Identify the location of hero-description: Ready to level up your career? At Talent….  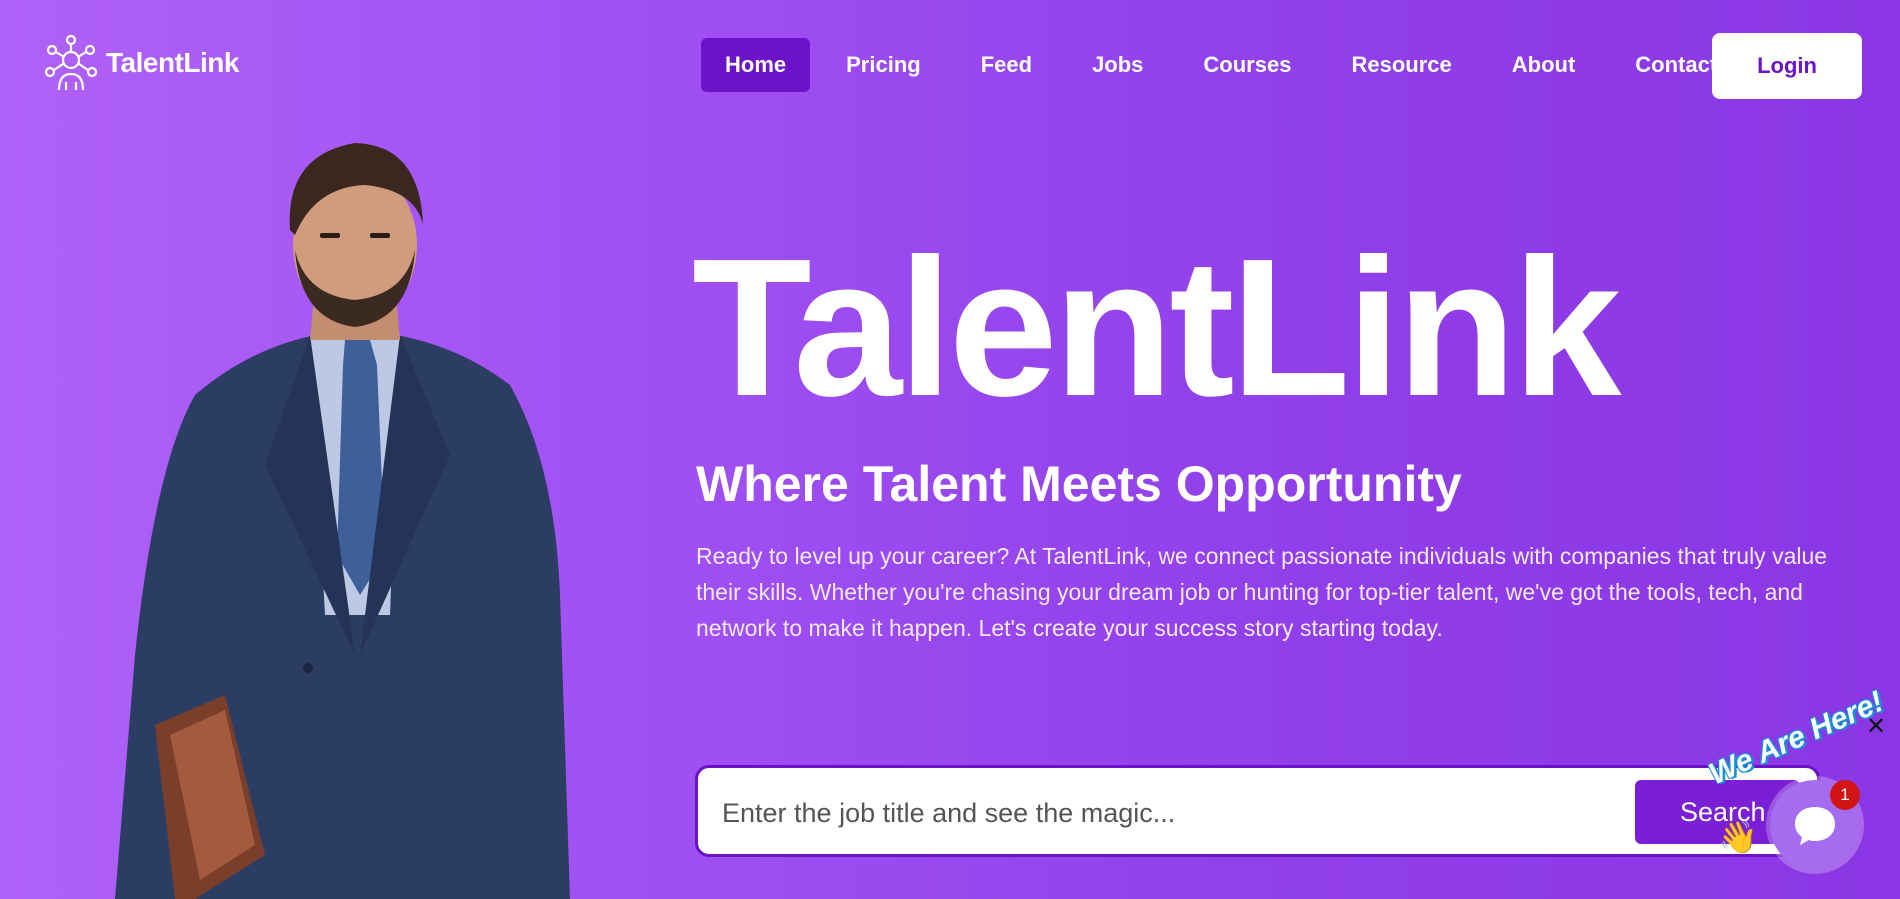
(1262, 592).